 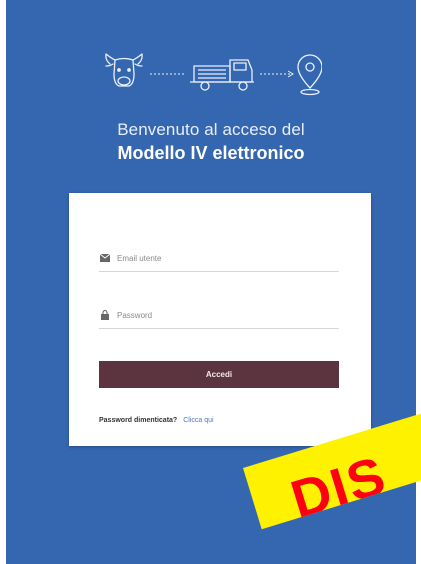 I want to click on forgot-password-link: Clicca qui, so click(x=198, y=420).